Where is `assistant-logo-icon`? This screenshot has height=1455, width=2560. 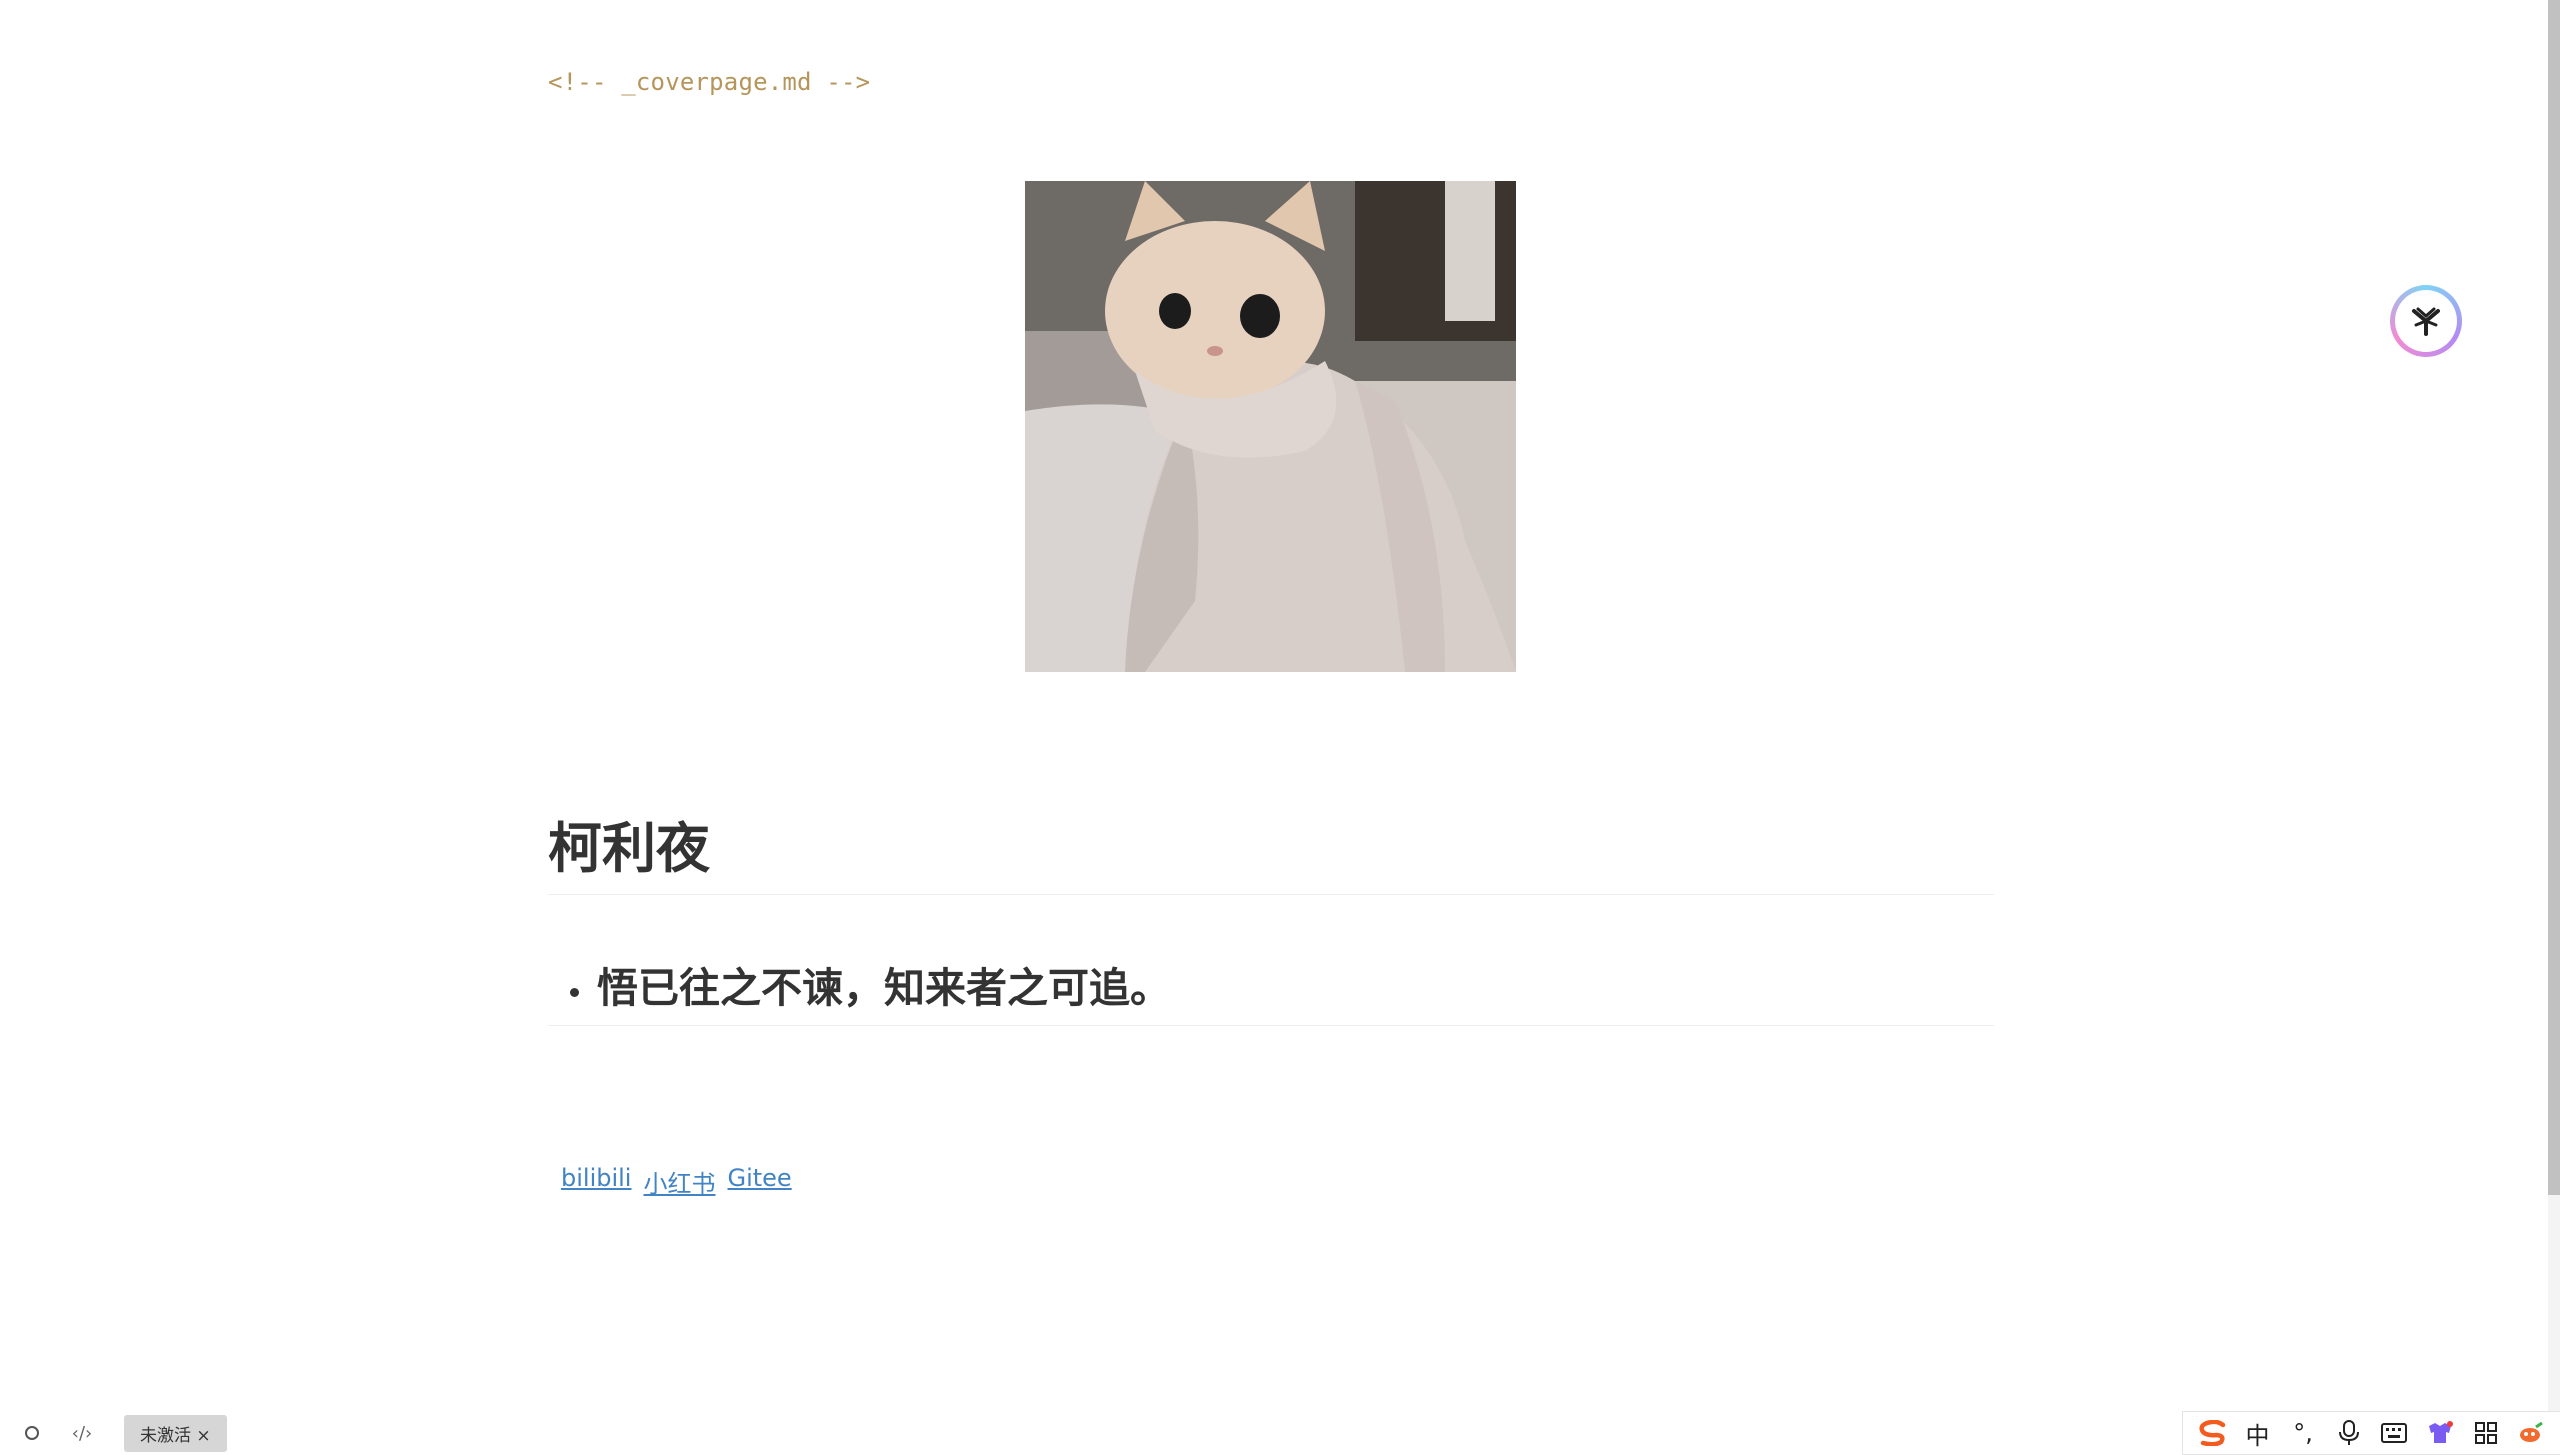
assistant-logo-icon is located at coordinates (2426, 321).